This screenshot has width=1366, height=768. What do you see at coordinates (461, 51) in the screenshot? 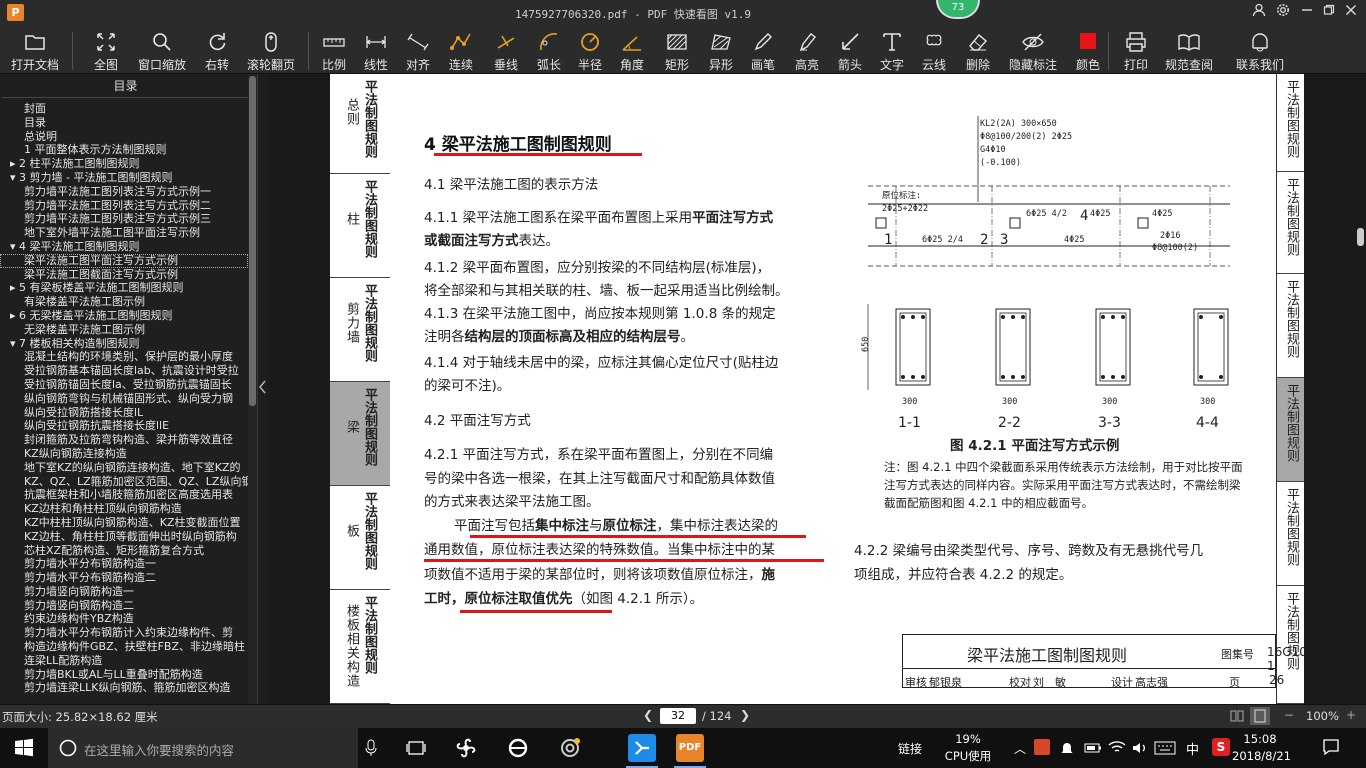
I see `toolbar-continuous-dim-button: 连续` at bounding box center [461, 51].